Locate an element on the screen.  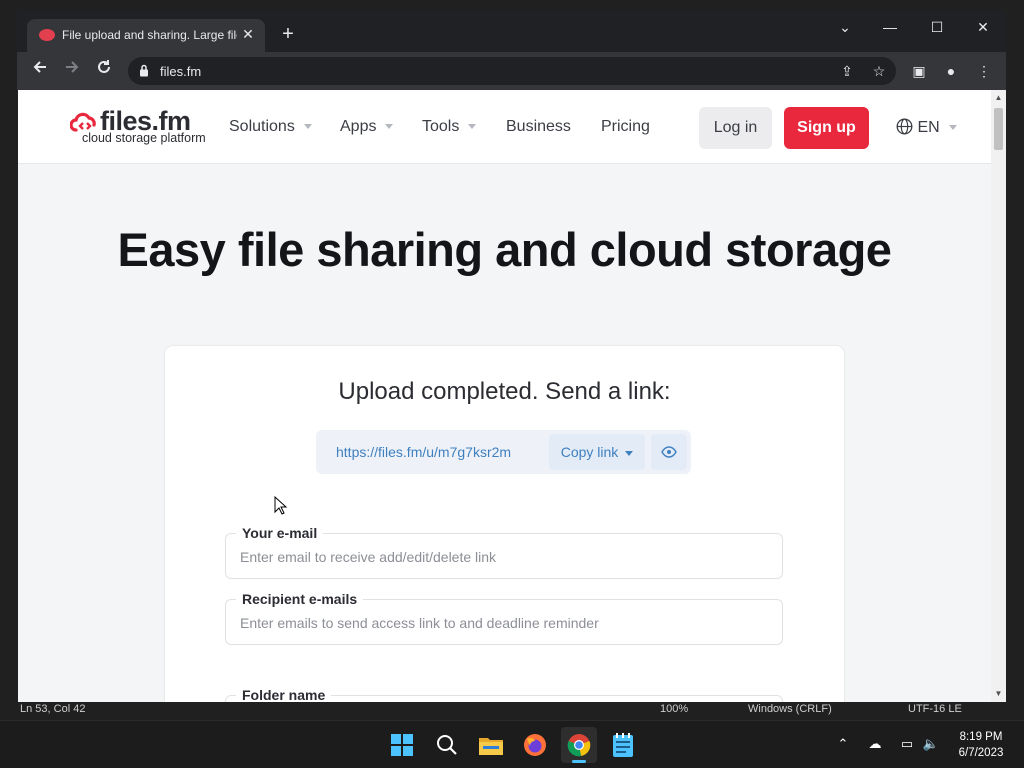
share-link-box: https://files.fm/u/m7g7ksr2m Copy link is located at coordinates (503, 452).